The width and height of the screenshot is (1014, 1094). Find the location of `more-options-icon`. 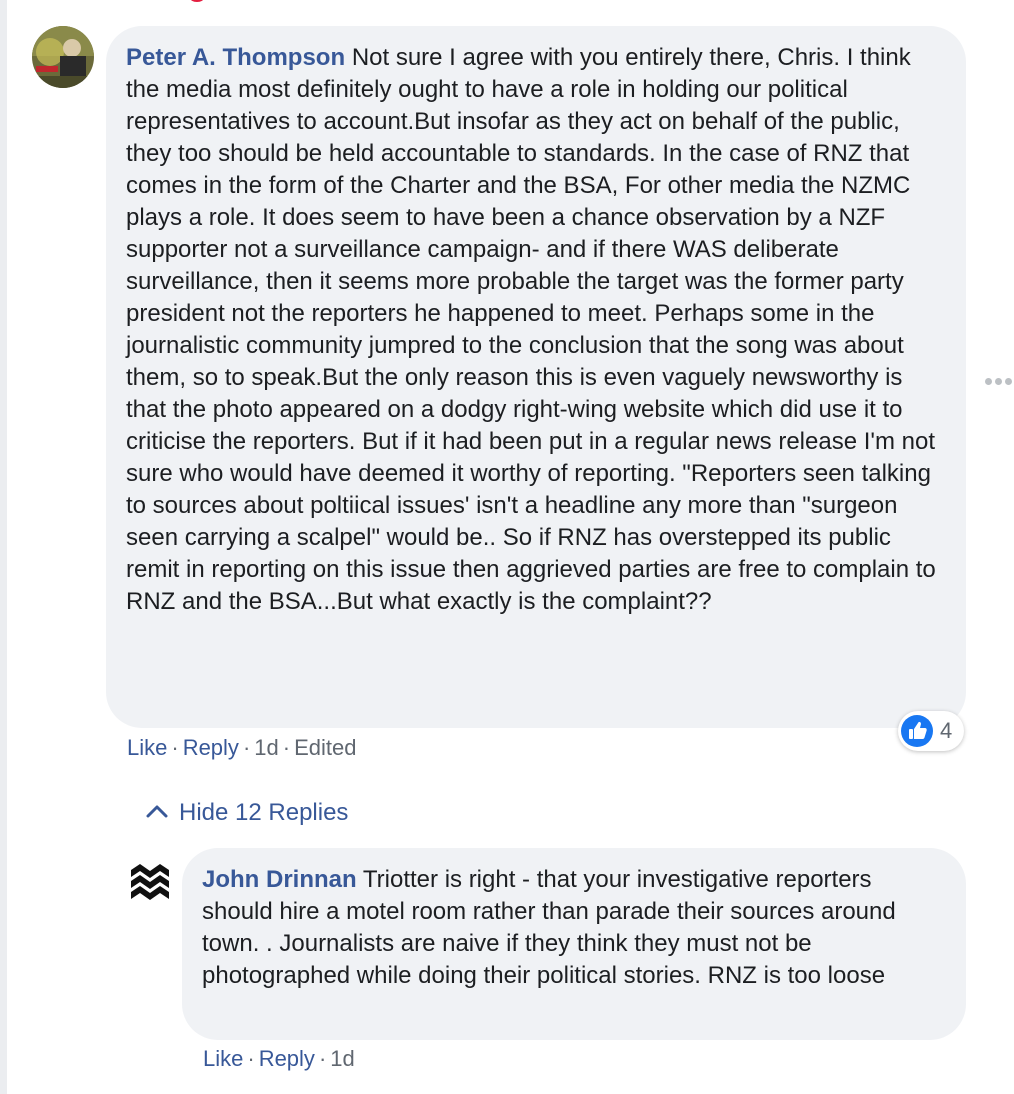

more-options-icon is located at coordinates (999, 382).